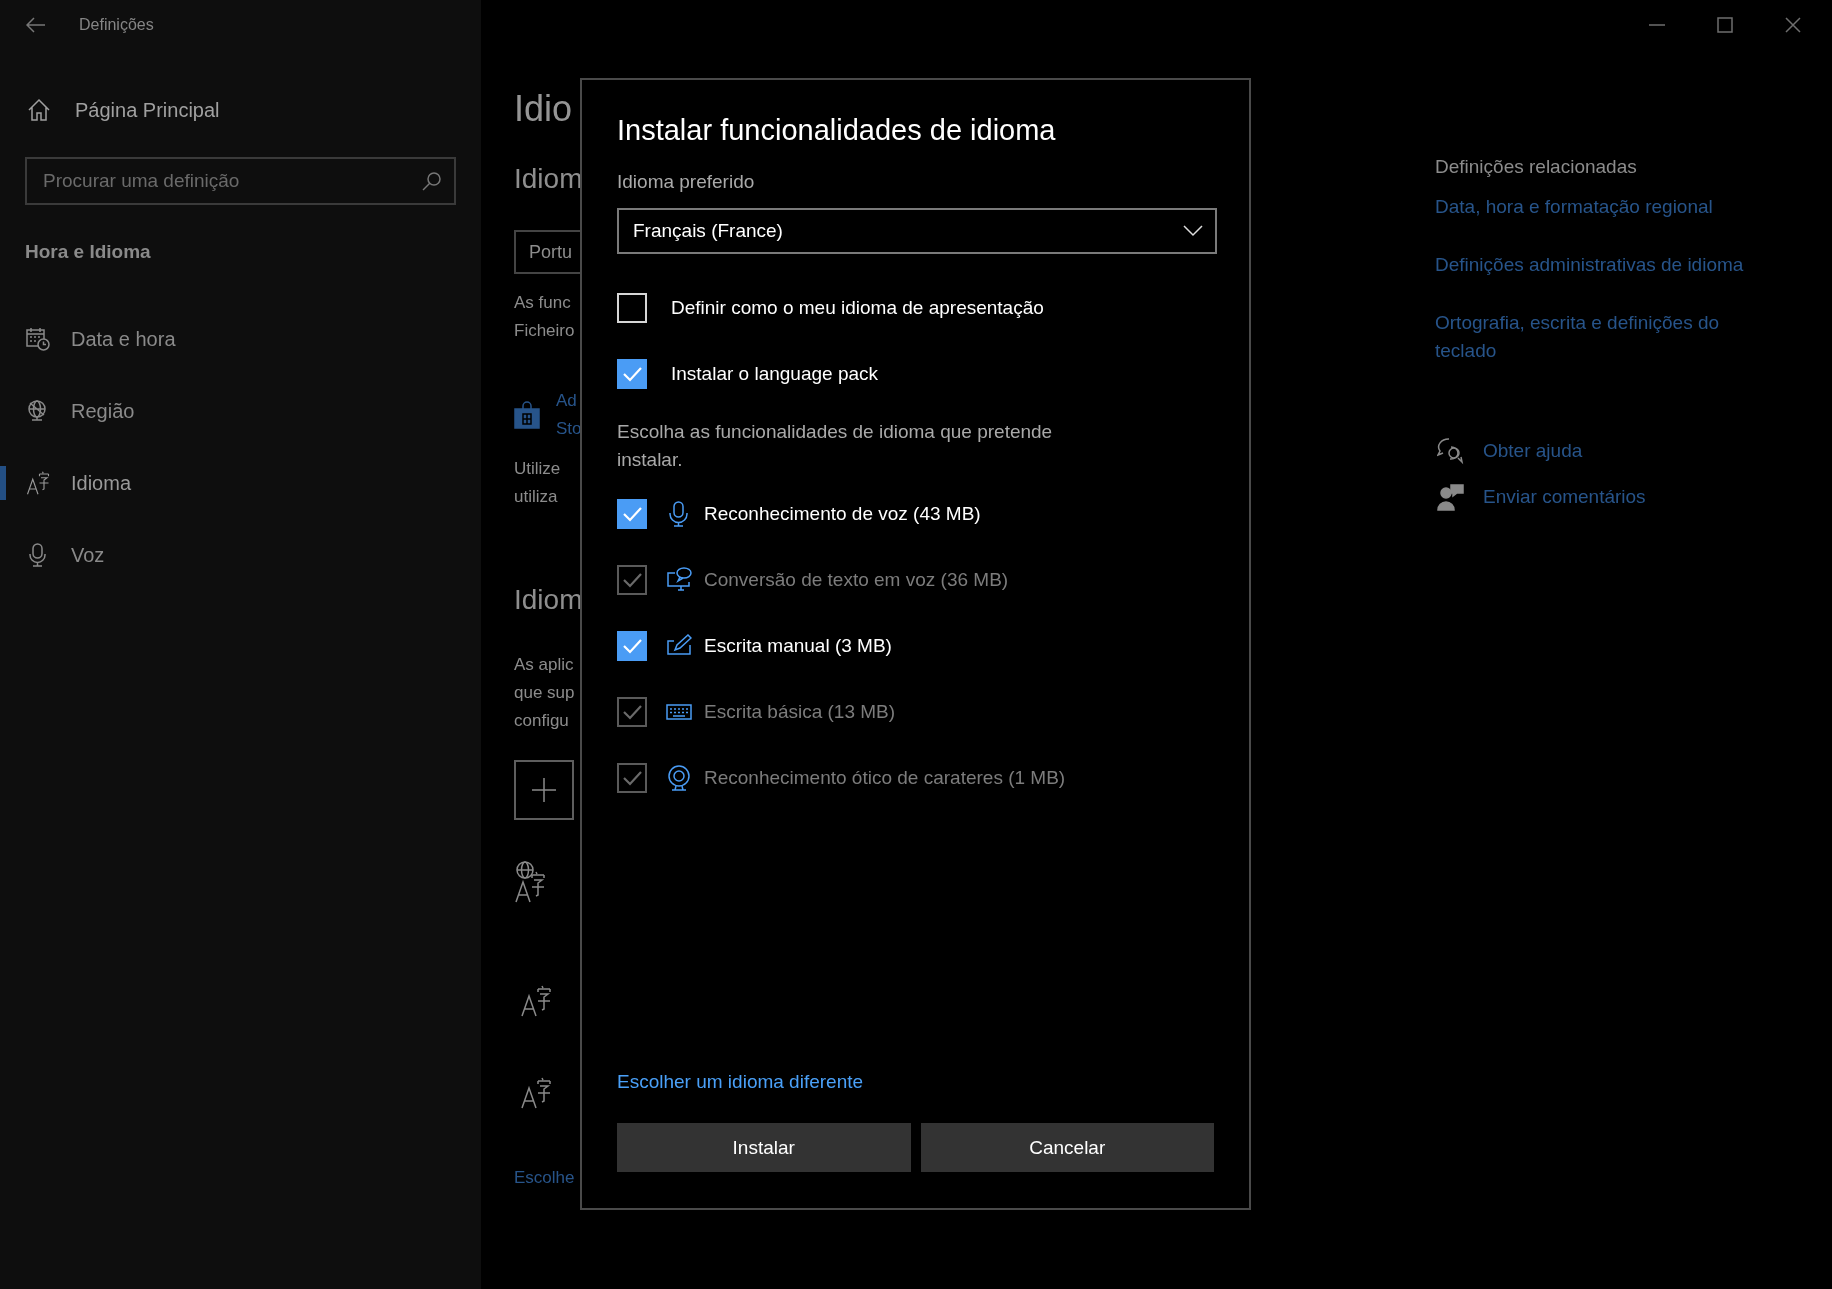  Describe the element at coordinates (740, 1082) in the screenshot. I see `link: Escolher um idioma diferente` at that location.